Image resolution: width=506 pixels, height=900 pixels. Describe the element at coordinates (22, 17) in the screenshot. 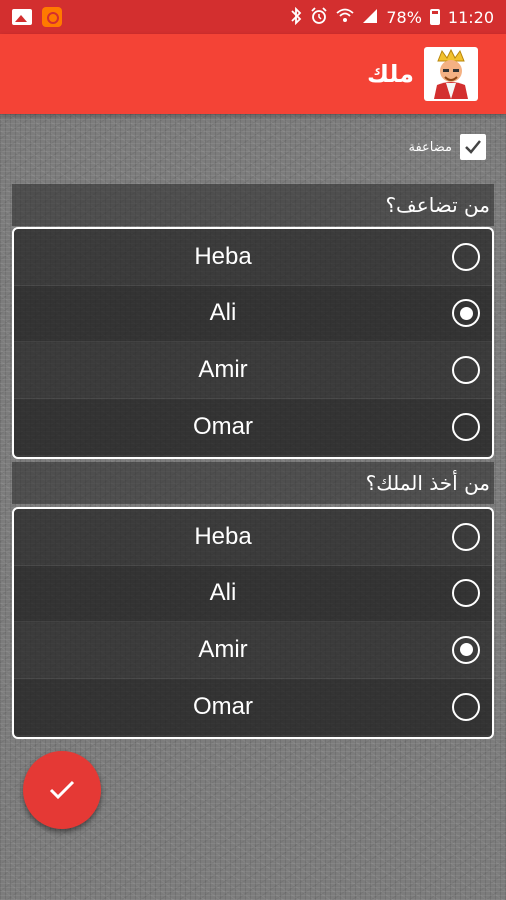

I see `photo-notification-icon` at that location.